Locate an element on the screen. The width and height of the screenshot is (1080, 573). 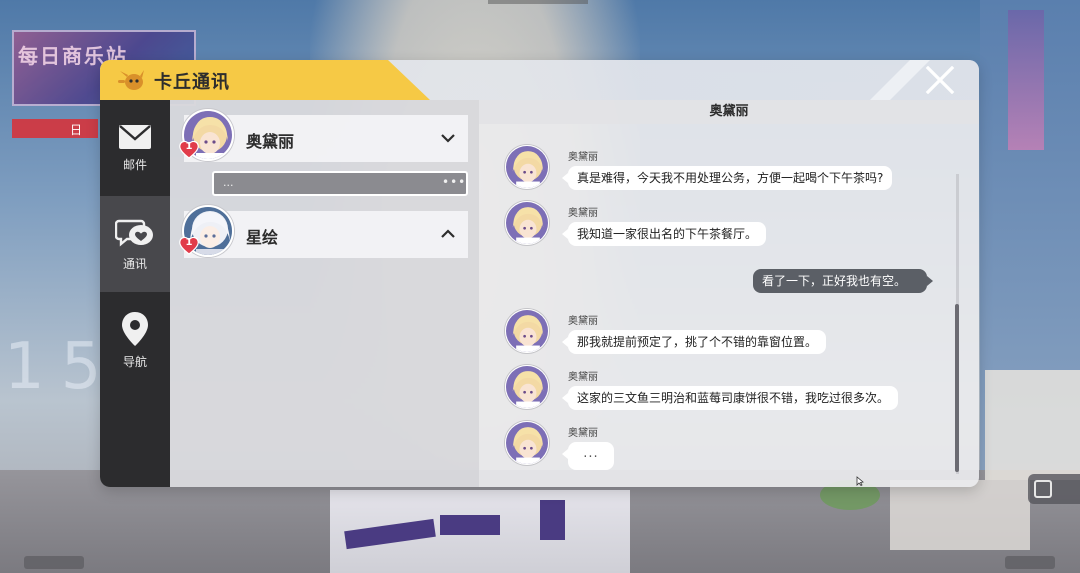
kachu-logo-icon is located at coordinates (131, 80).